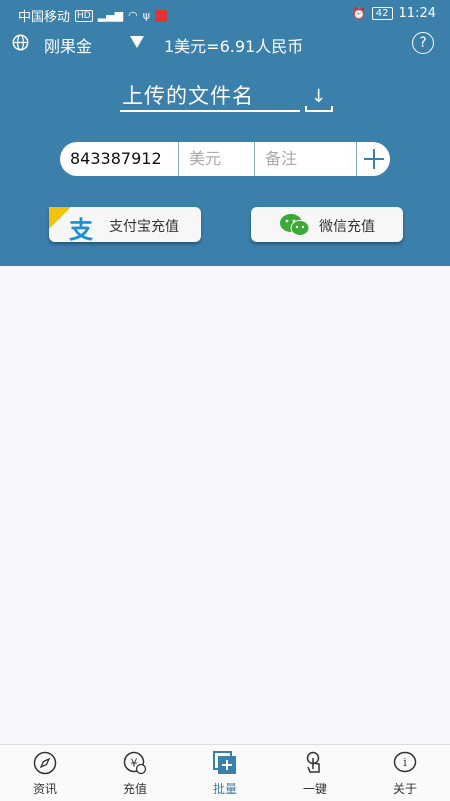 The width and height of the screenshot is (450, 801). Describe the element at coordinates (404, 789) in the screenshot. I see `tab-about-label: 关于` at that location.